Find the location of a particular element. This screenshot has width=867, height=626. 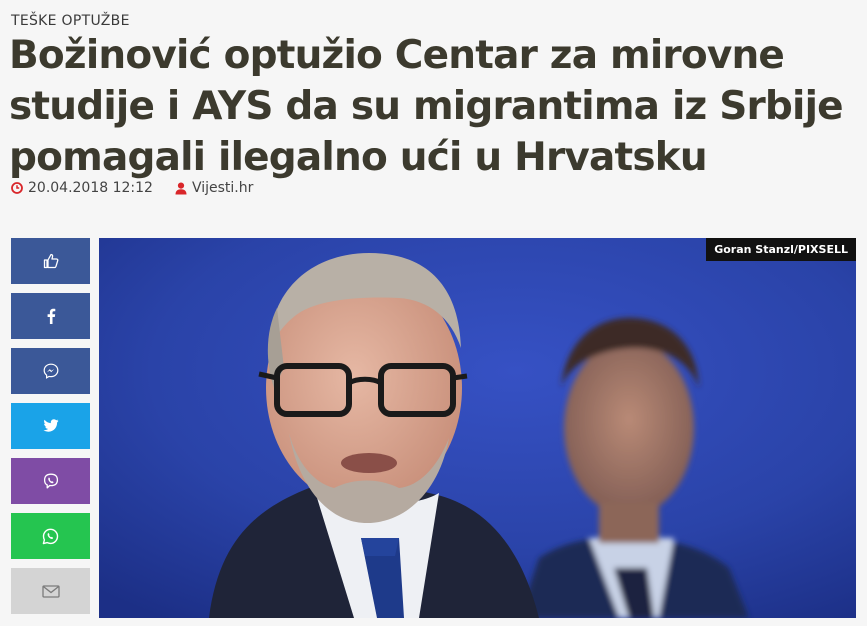

share-bar is located at coordinates (50, 430).